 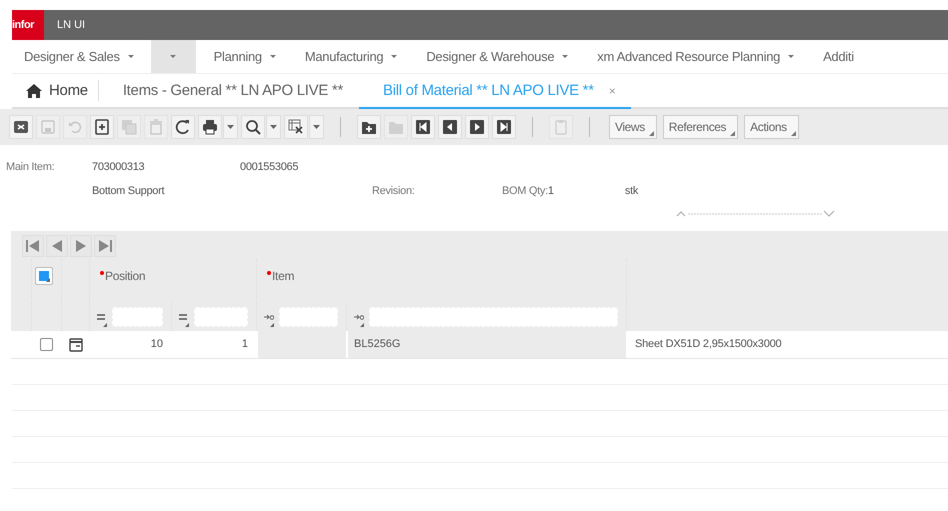 I want to click on undo-icon, so click(x=75, y=127).